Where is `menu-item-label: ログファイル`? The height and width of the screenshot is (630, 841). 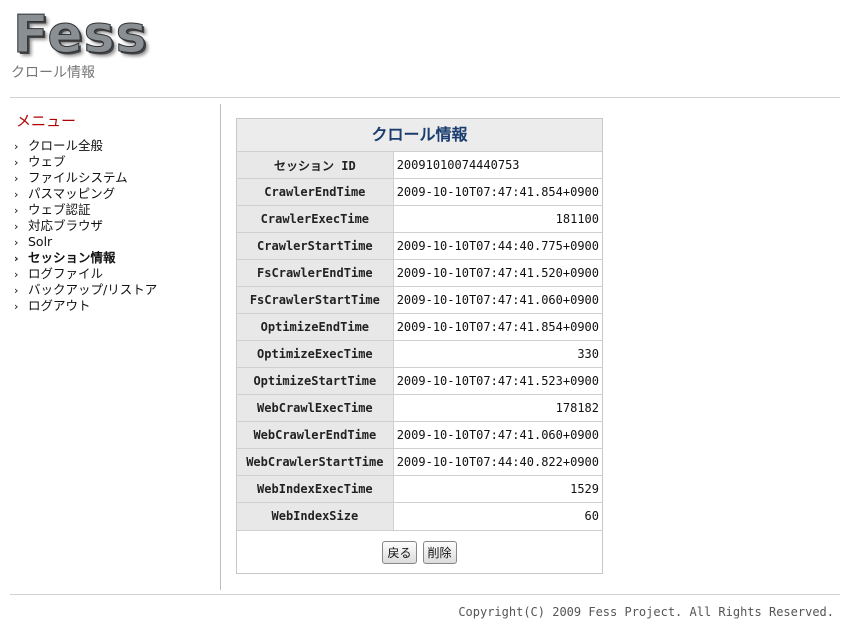
menu-item-label: ログファイル is located at coordinates (65, 273).